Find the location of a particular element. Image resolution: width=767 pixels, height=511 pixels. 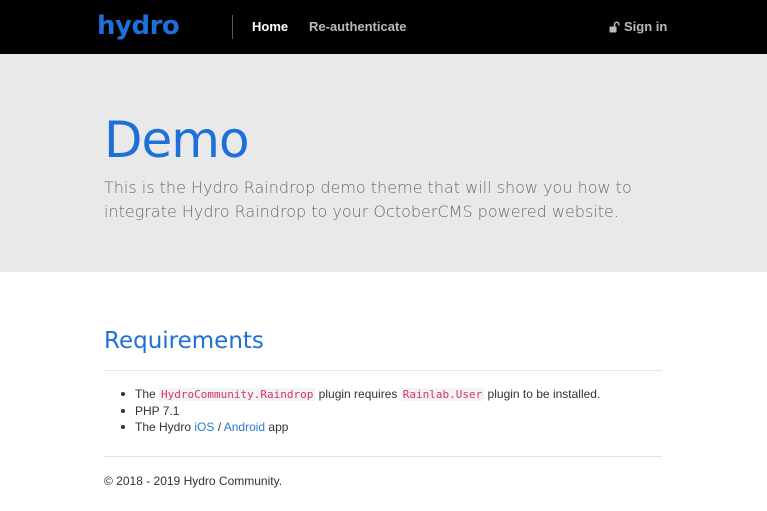

nav-divider is located at coordinates (232, 27).